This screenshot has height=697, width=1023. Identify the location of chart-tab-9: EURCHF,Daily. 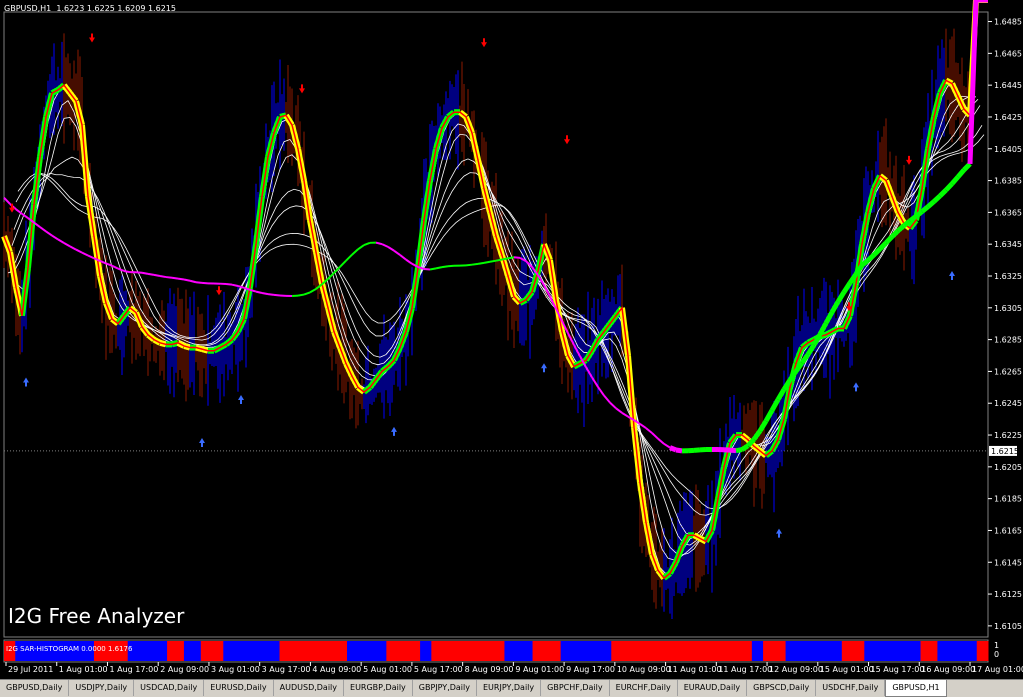
(644, 688).